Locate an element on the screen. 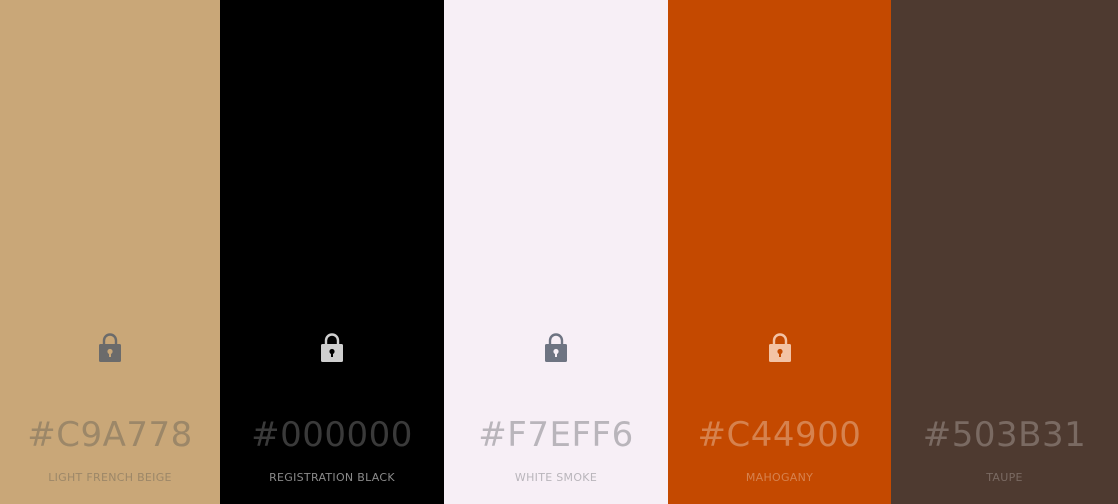 Image resolution: width=1118 pixels, height=504 pixels. color-name: MAHOGANY is located at coordinates (779, 477).